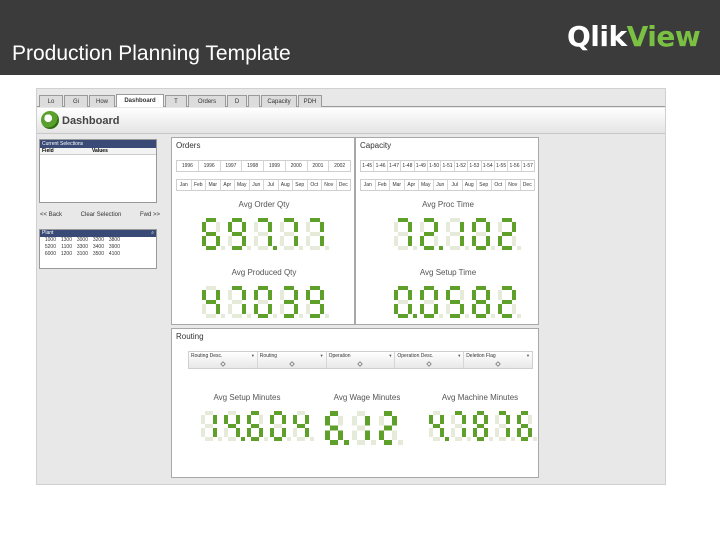 The image size is (720, 540). What do you see at coordinates (339, 166) in the screenshot?
I see `year-option: 2002` at bounding box center [339, 166].